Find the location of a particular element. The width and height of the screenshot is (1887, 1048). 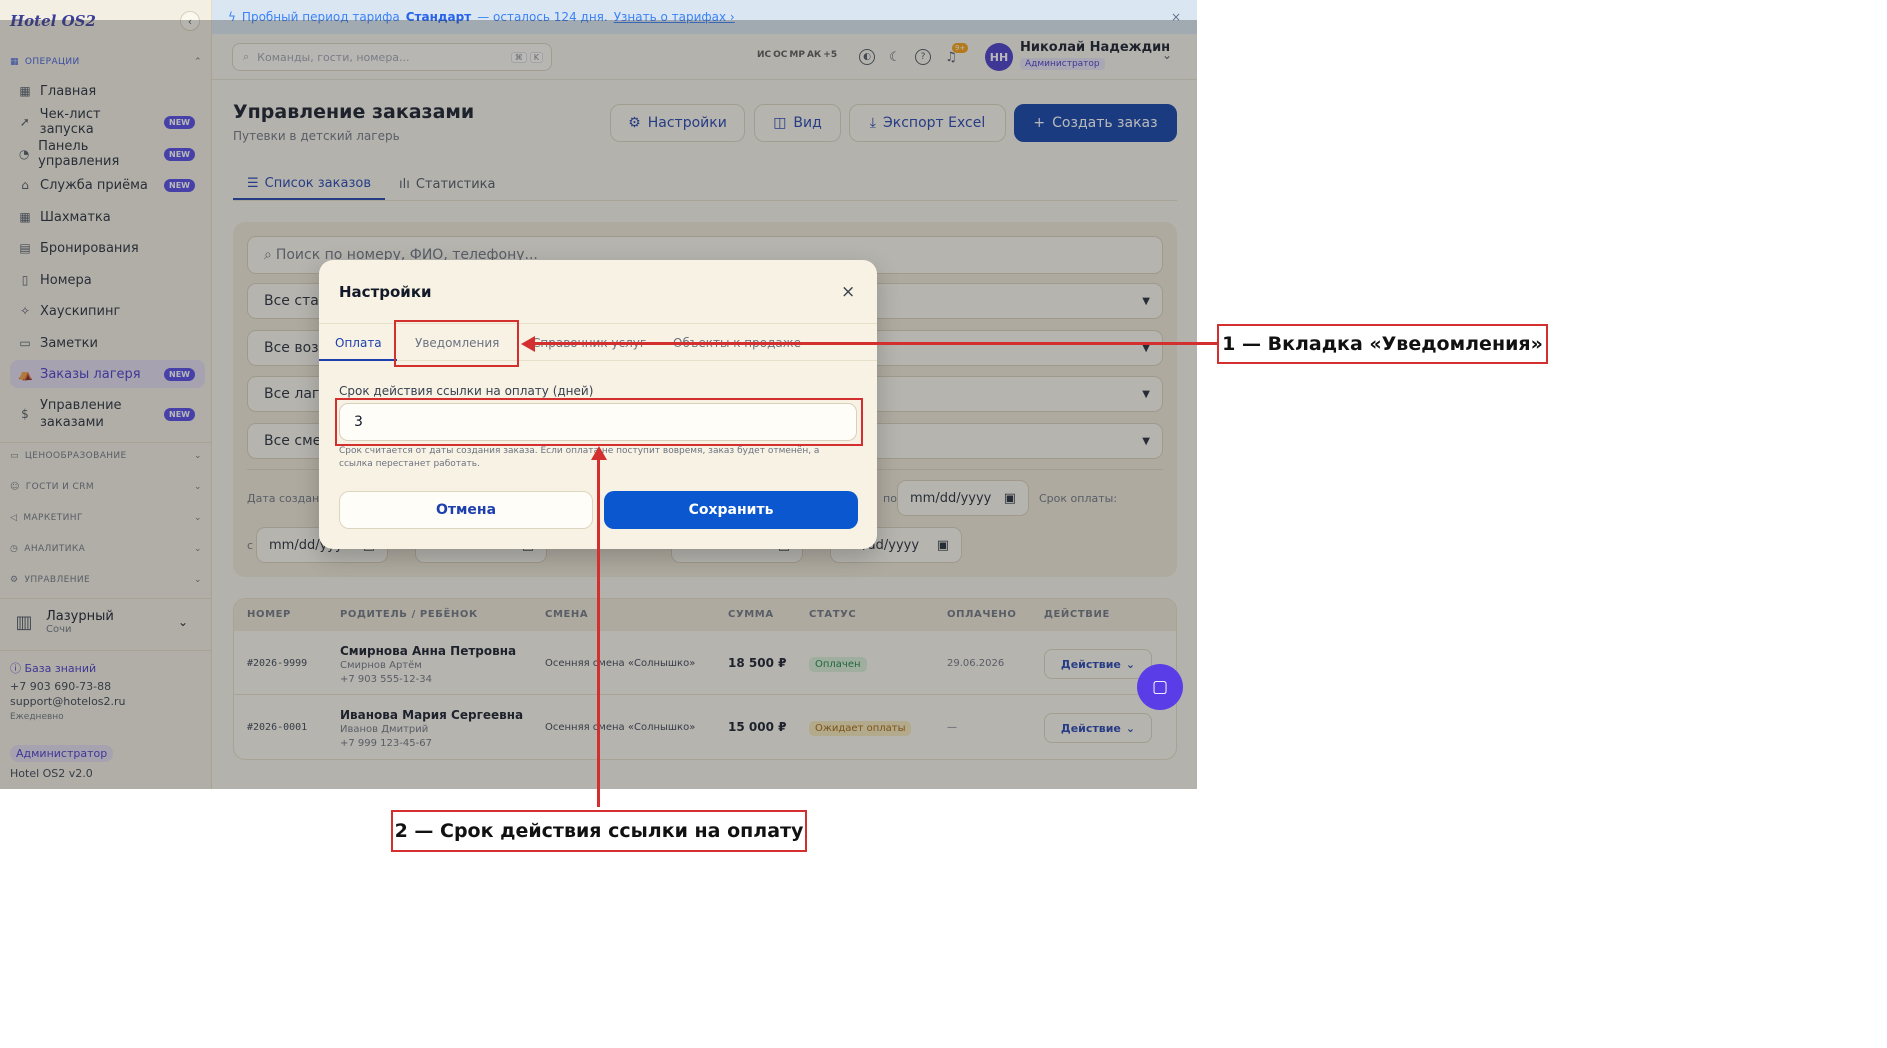

tab-payment: Оплата is located at coordinates (358, 343).